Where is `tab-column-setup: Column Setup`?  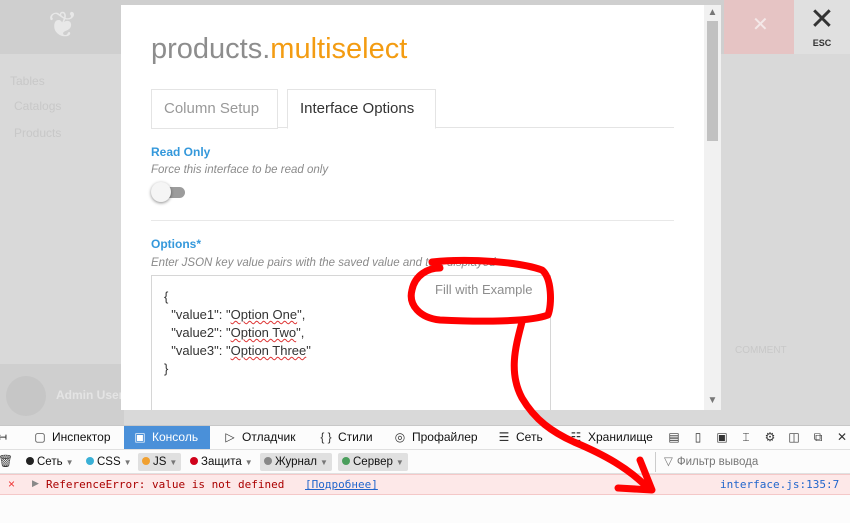
tab-column-setup: Column Setup is located at coordinates (214, 109).